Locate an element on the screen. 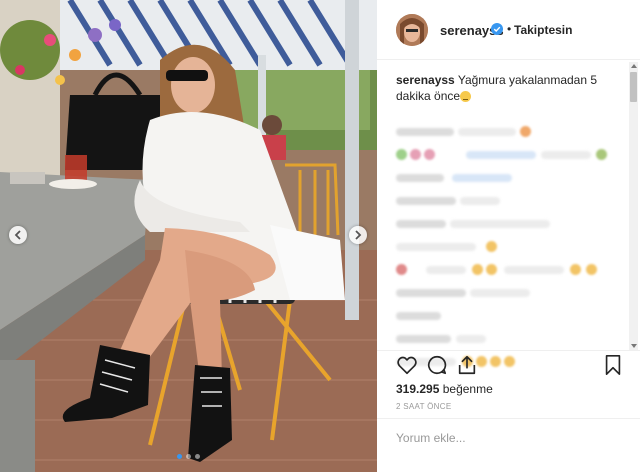 The height and width of the screenshot is (472, 640). comments-scrollbar is located at coordinates (633, 206).